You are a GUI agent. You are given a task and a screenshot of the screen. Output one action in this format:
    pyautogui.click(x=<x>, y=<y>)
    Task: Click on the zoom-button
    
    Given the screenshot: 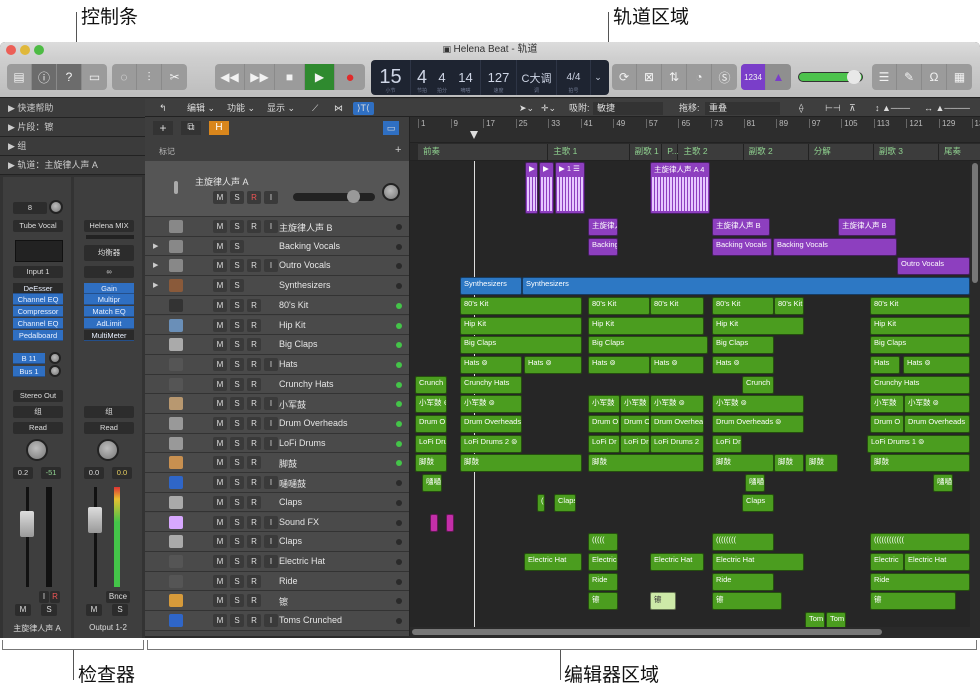 What is the action you would take?
    pyautogui.click(x=39, y=50)
    